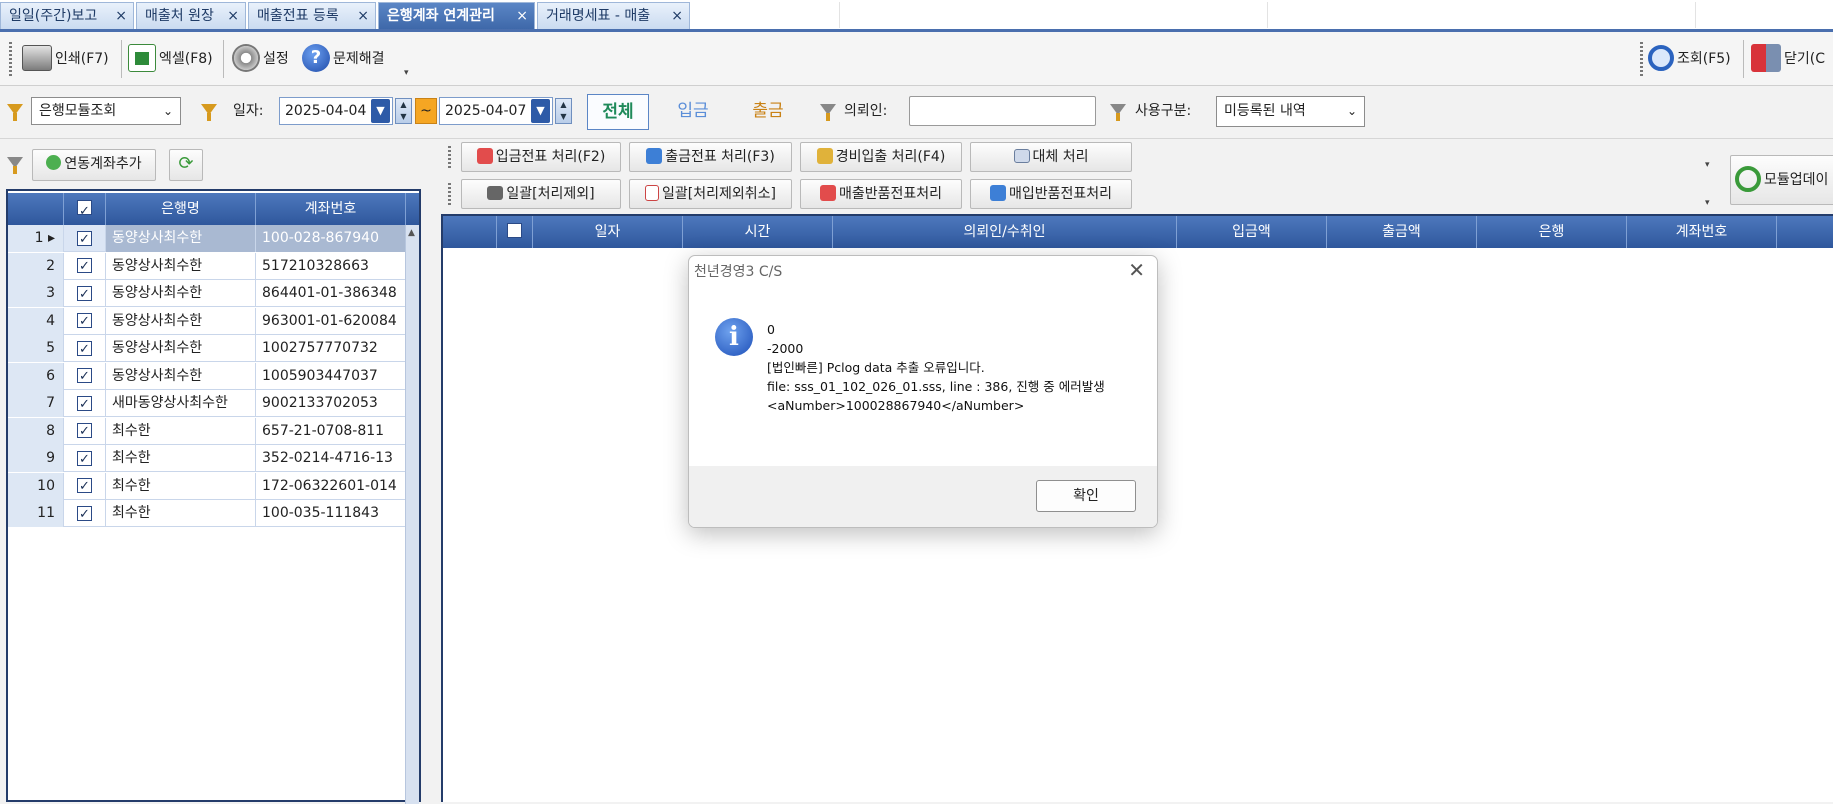  Describe the element at coordinates (734, 337) in the screenshot. I see `info-icon: i` at that location.